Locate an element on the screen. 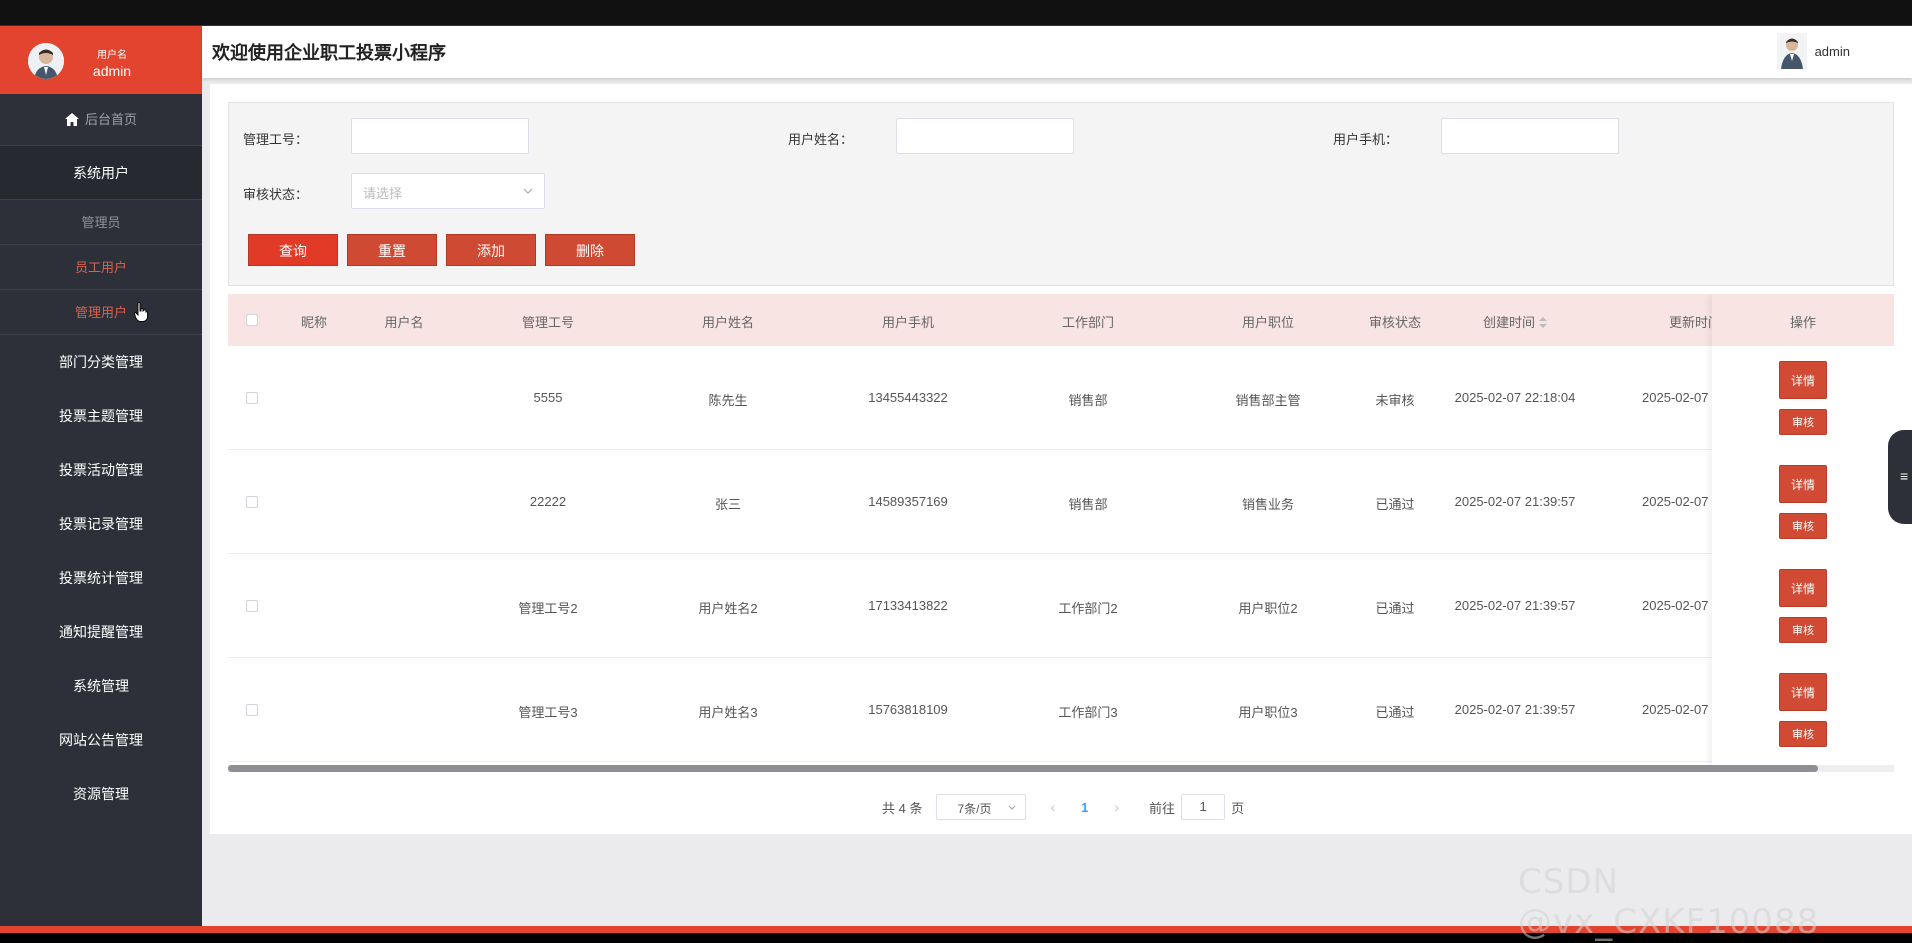 The image size is (1912, 943). watermark: CSDN @vx_CXKF10088 is located at coordinates (1669, 902).